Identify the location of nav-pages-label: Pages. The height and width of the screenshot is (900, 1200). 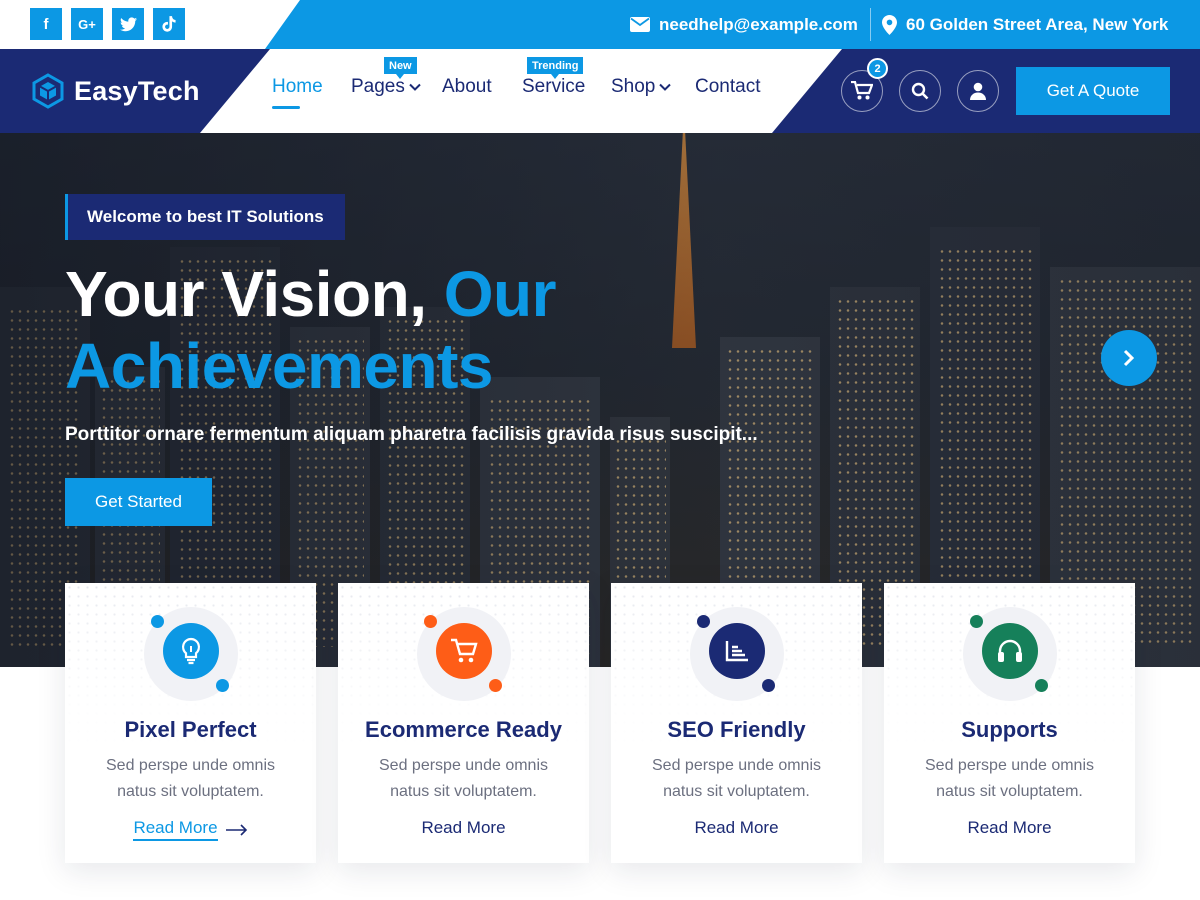
(378, 86).